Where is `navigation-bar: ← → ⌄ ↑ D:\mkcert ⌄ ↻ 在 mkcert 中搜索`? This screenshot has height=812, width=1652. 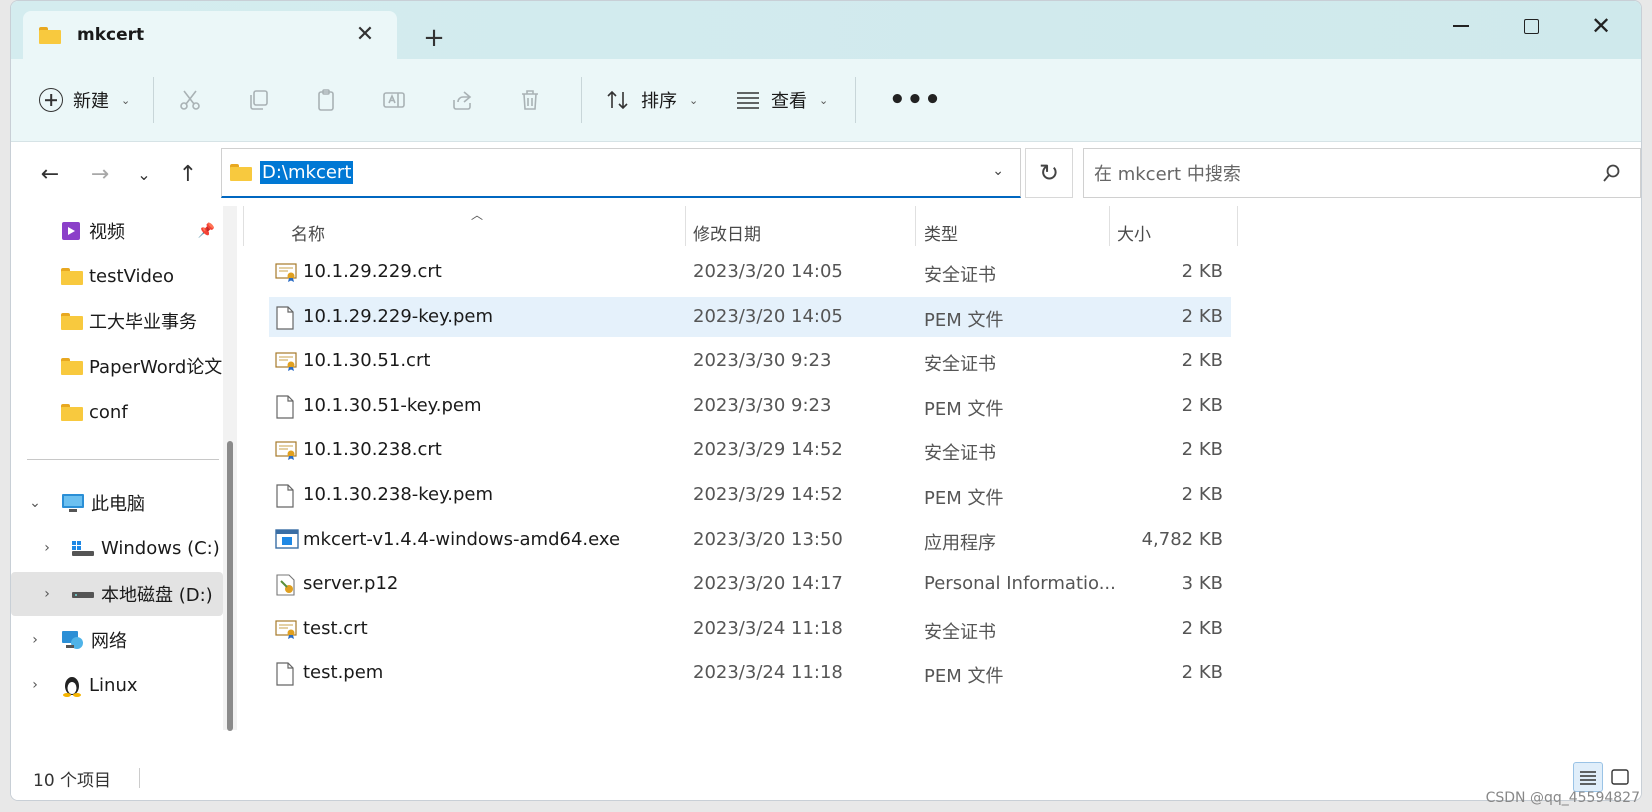 navigation-bar: ← → ⌄ ↑ D:\mkcert ⌄ ↻ 在 mkcert 中搜索 is located at coordinates (826, 174).